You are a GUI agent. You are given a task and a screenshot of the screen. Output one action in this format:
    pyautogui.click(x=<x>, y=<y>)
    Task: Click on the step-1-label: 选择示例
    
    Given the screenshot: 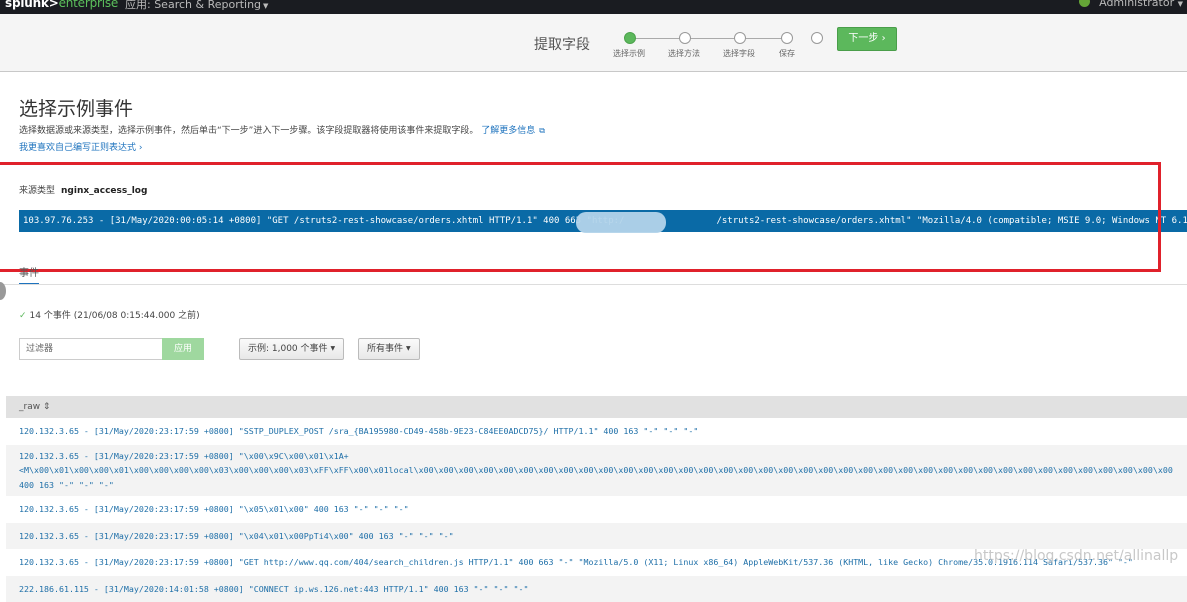 What is the action you would take?
    pyautogui.click(x=629, y=53)
    